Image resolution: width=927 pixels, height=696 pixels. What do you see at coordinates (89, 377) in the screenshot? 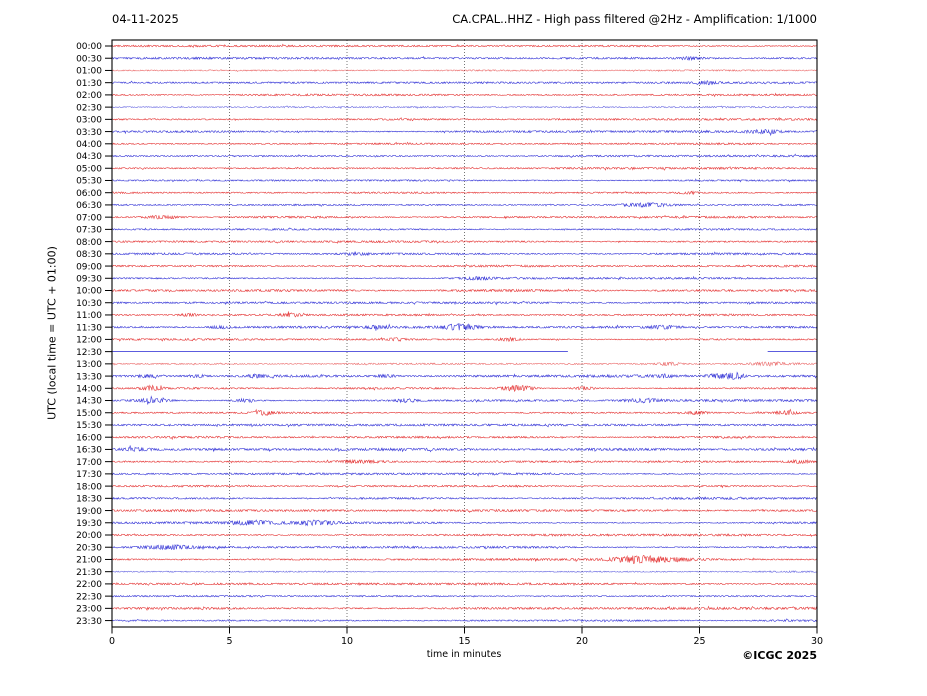
I see `y-tick-label: 13:30` at bounding box center [89, 377].